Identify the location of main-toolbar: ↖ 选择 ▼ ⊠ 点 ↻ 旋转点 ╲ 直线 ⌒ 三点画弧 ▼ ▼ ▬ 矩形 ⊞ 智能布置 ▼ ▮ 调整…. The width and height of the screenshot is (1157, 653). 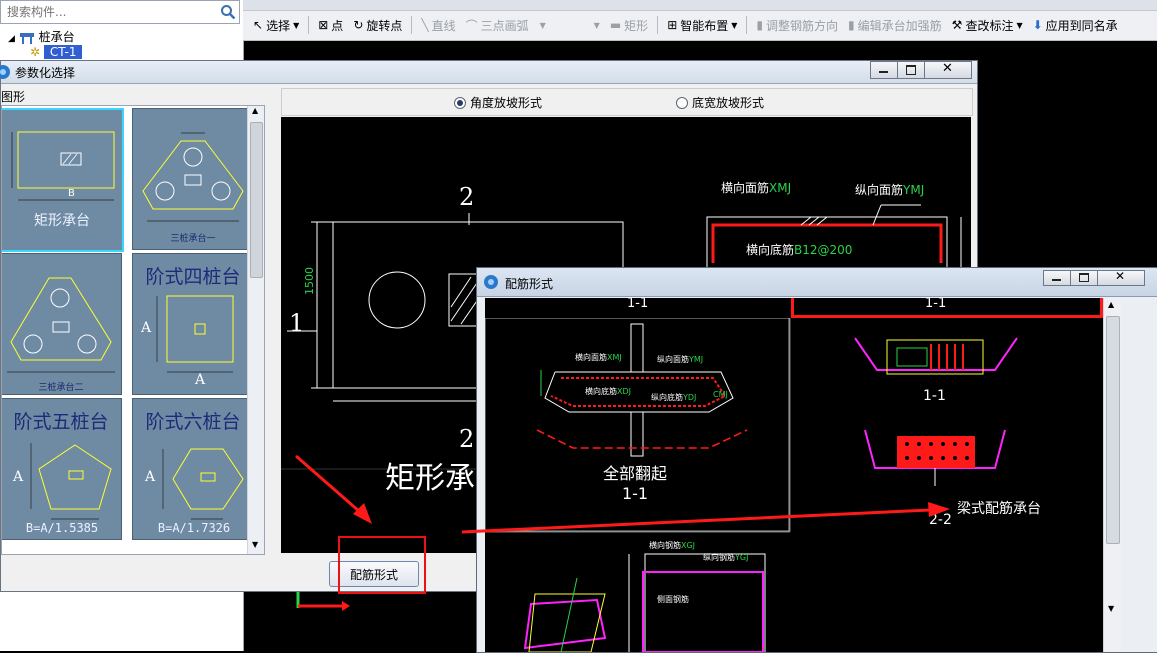
(700, 20).